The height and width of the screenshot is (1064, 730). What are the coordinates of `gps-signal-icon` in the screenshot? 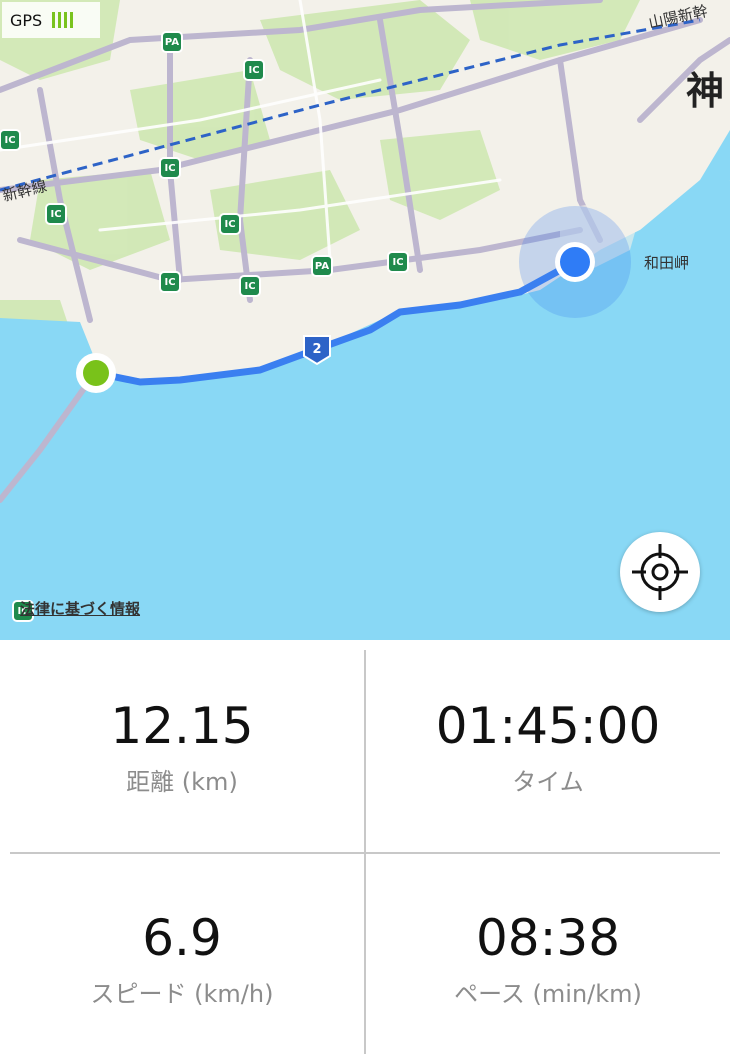 It's located at (63, 20).